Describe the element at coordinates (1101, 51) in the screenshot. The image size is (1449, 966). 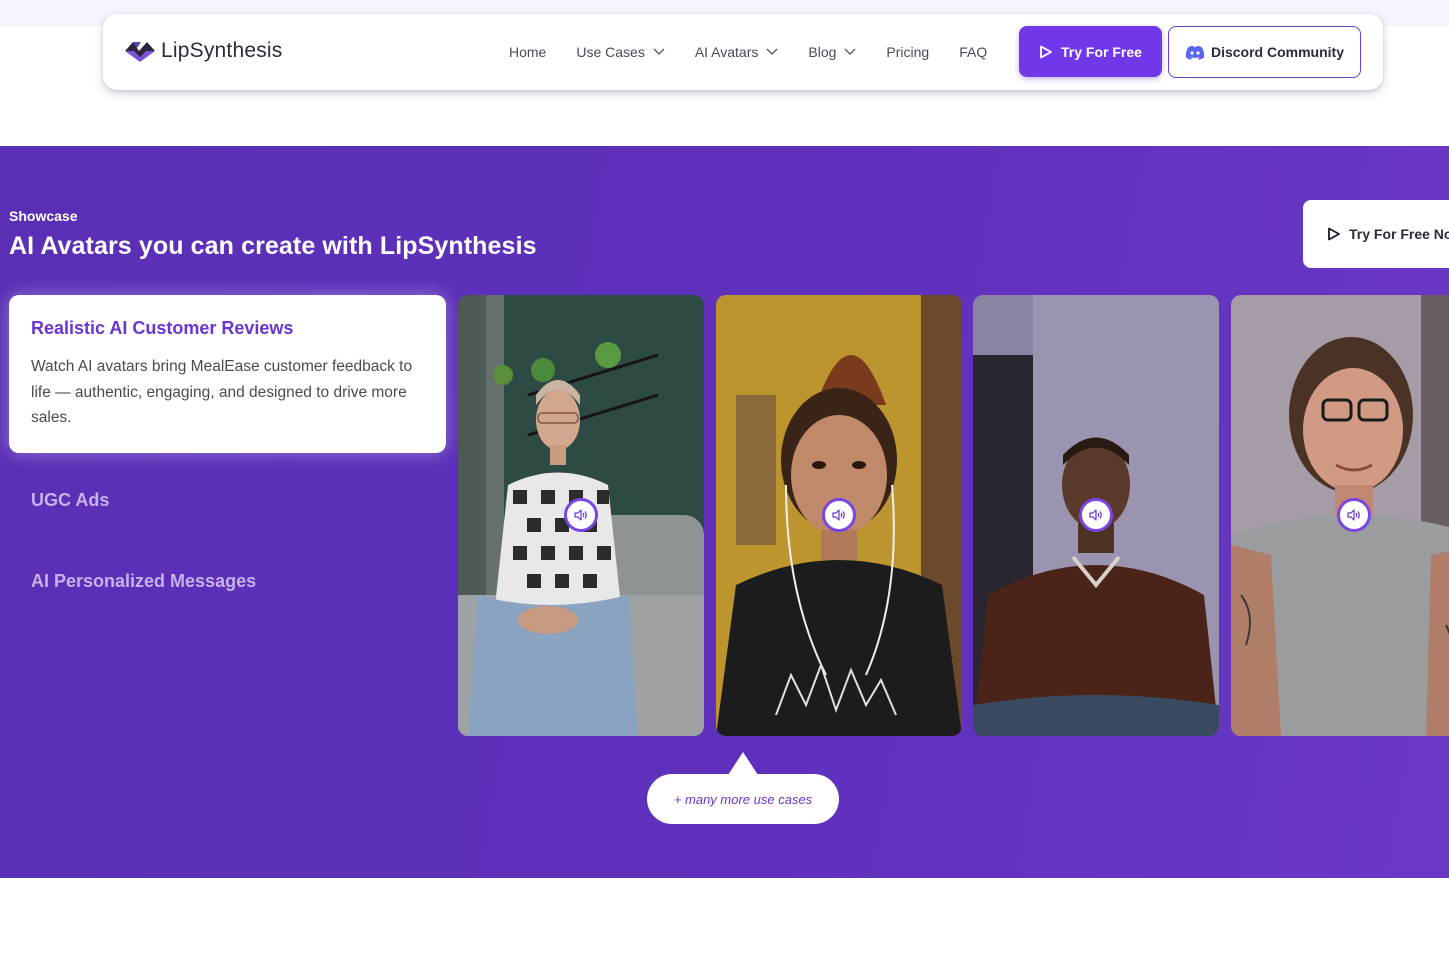
I see `try-button-label: Try For Free` at that location.